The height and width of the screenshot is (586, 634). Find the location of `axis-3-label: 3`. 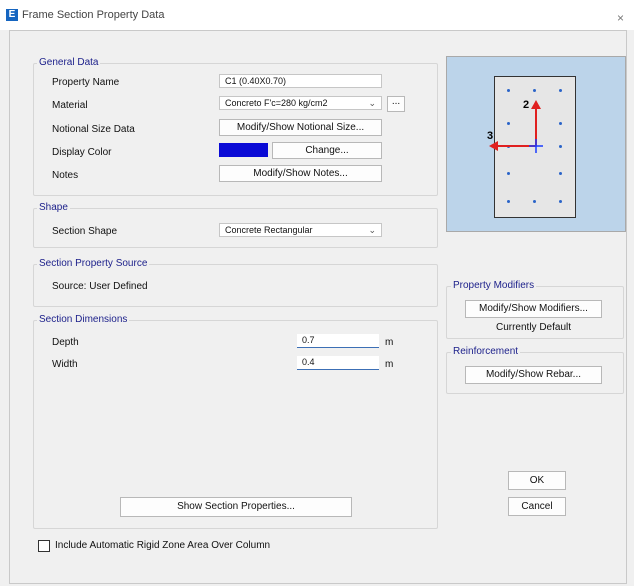

axis-3-label: 3 is located at coordinates (490, 136).